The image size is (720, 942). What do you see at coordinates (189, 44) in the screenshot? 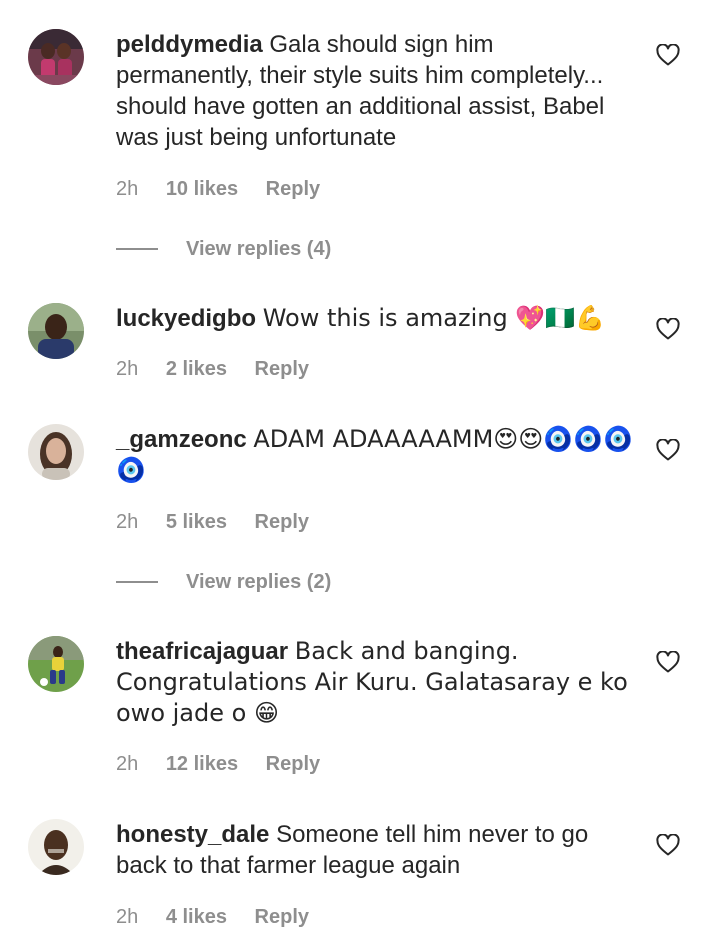
I see `comment-username: pelddymedia` at bounding box center [189, 44].